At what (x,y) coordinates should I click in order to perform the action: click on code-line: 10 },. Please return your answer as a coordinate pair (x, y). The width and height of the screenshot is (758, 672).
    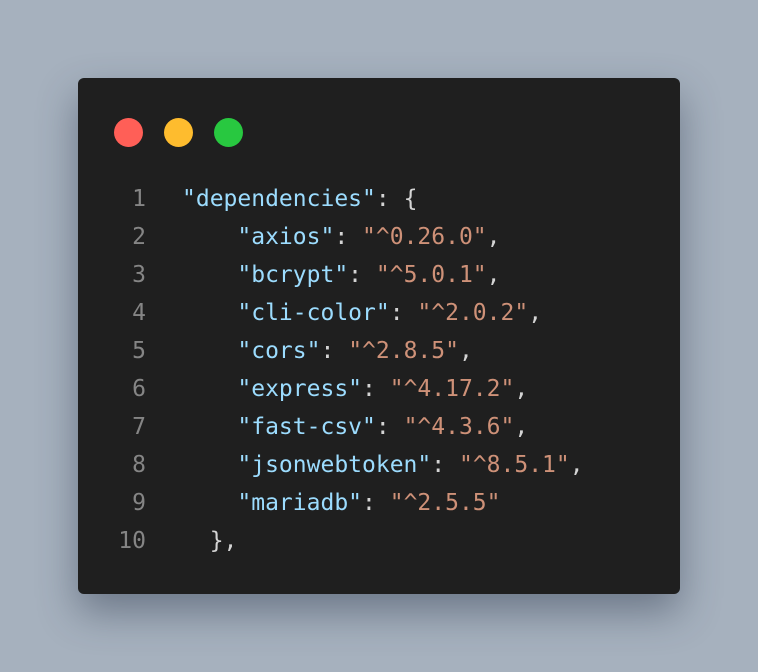
    Looking at the image, I should click on (379, 541).